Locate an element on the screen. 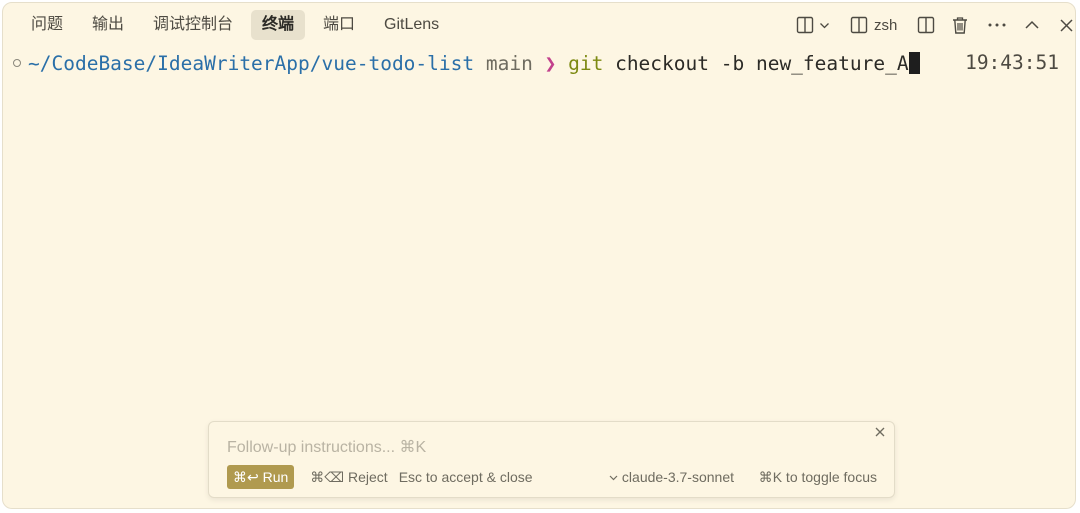 This screenshot has width=1080, height=513. split-terminal-button is located at coordinates (926, 25).